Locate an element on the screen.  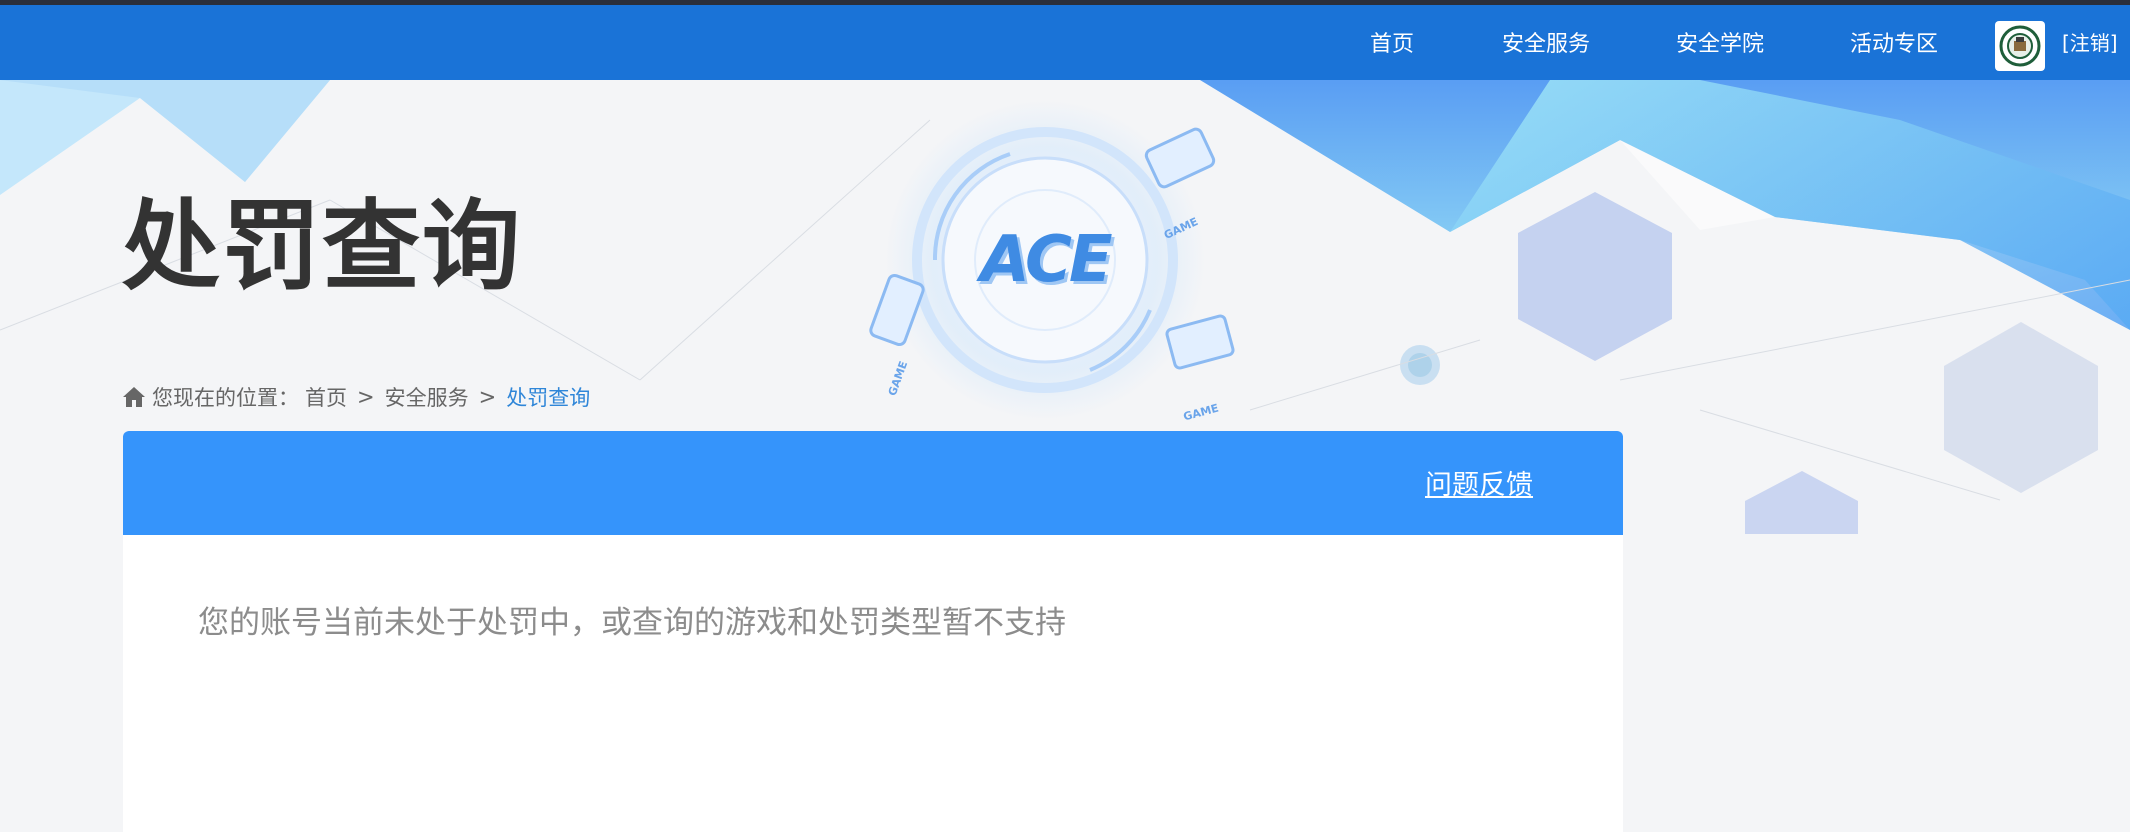
user-avatar is located at coordinates (2020, 46).